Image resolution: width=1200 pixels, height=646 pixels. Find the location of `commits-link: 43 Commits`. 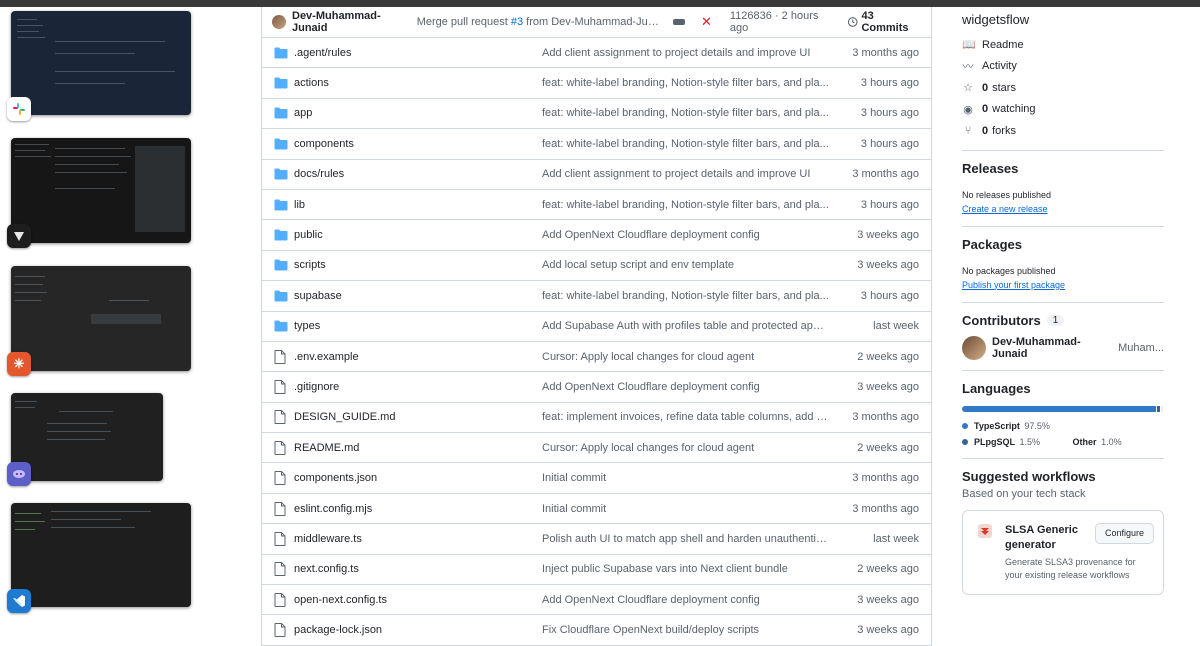

commits-link: 43 Commits is located at coordinates (884, 22).